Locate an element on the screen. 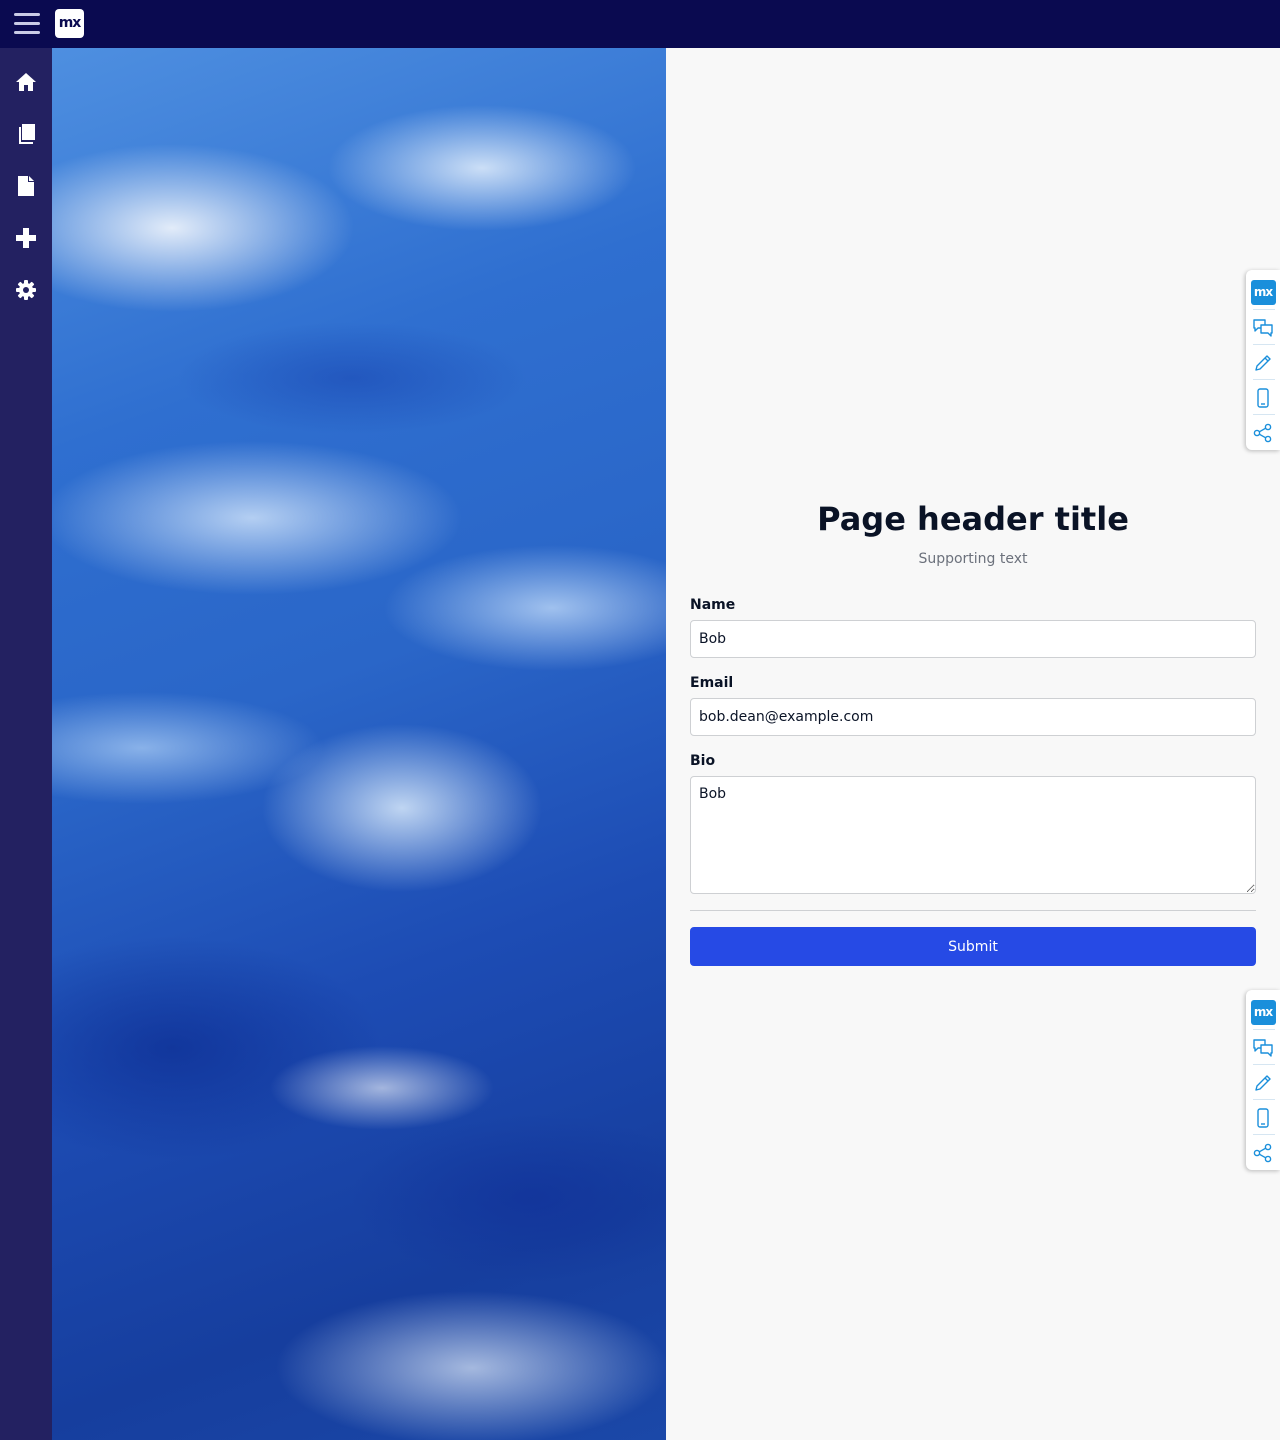  email-label: Email is located at coordinates (712, 683).